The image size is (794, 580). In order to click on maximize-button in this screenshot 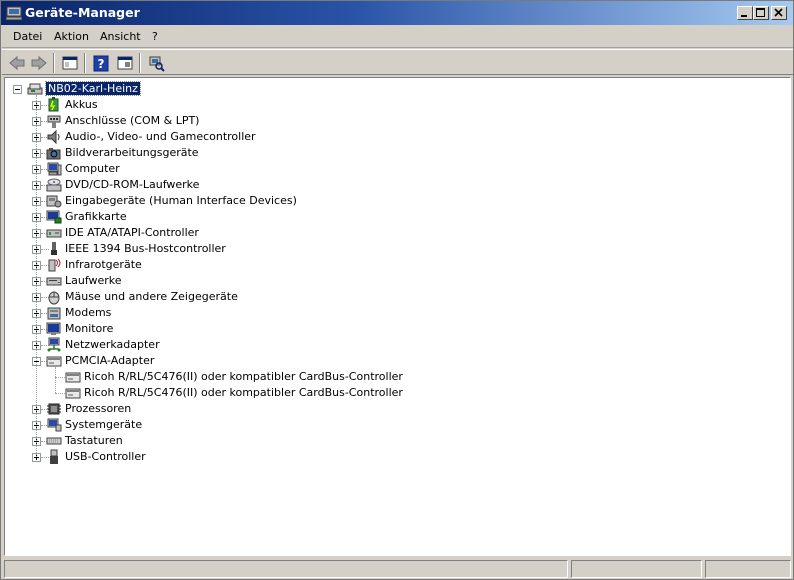, I will do `click(761, 13)`.